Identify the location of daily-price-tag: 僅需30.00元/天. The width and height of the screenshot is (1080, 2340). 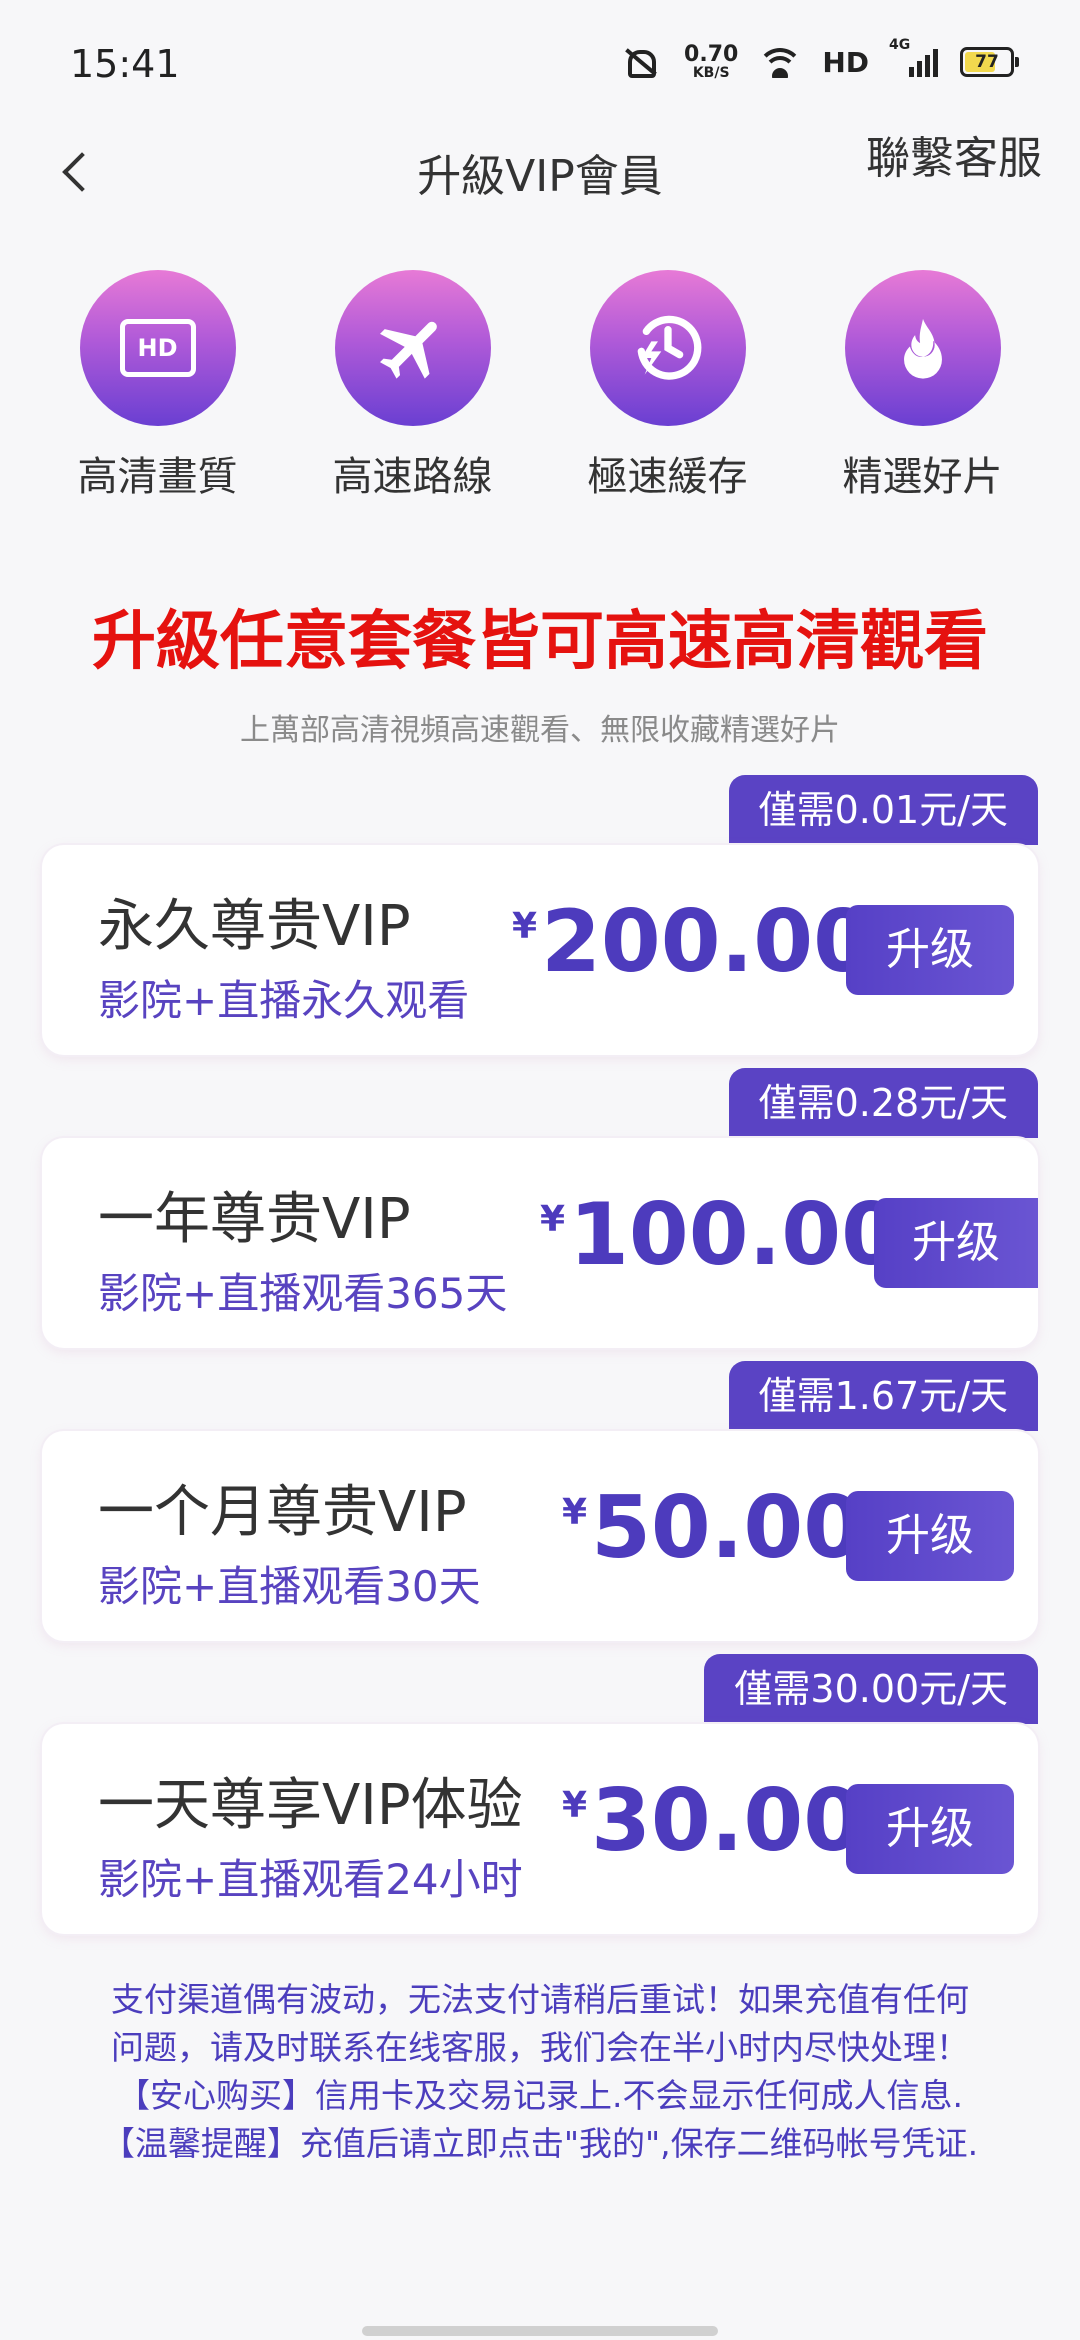
(871, 1689).